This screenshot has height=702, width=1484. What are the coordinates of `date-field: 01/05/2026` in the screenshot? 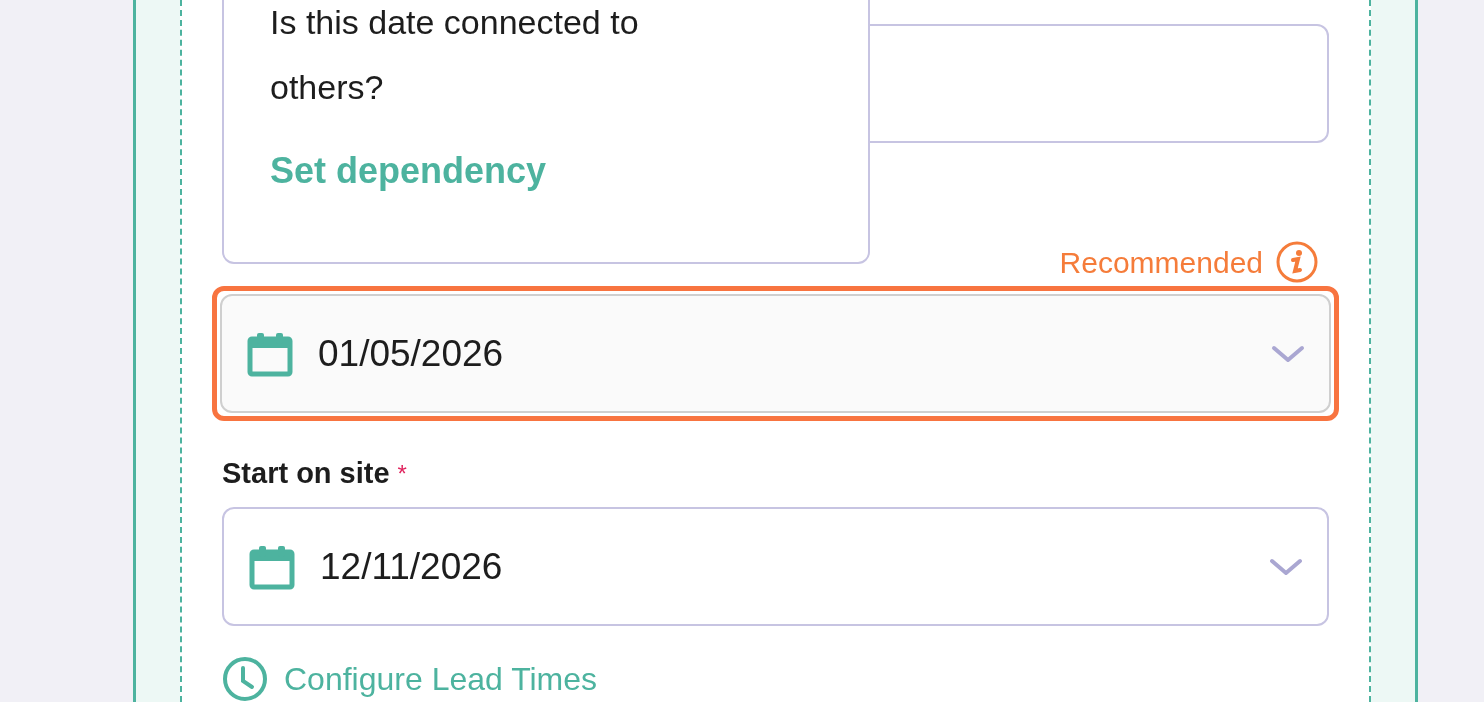 It's located at (775, 353).